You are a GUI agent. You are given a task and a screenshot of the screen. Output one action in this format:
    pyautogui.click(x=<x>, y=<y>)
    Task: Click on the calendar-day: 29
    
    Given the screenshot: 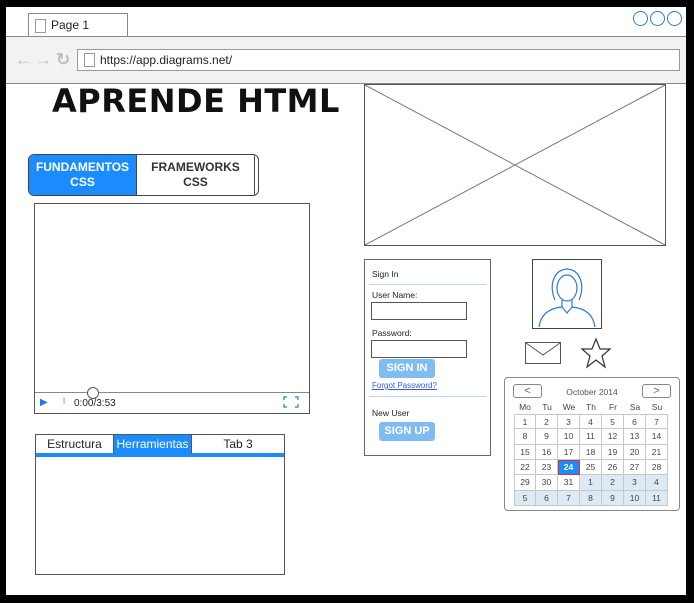 What is the action you would take?
    pyautogui.click(x=525, y=483)
    